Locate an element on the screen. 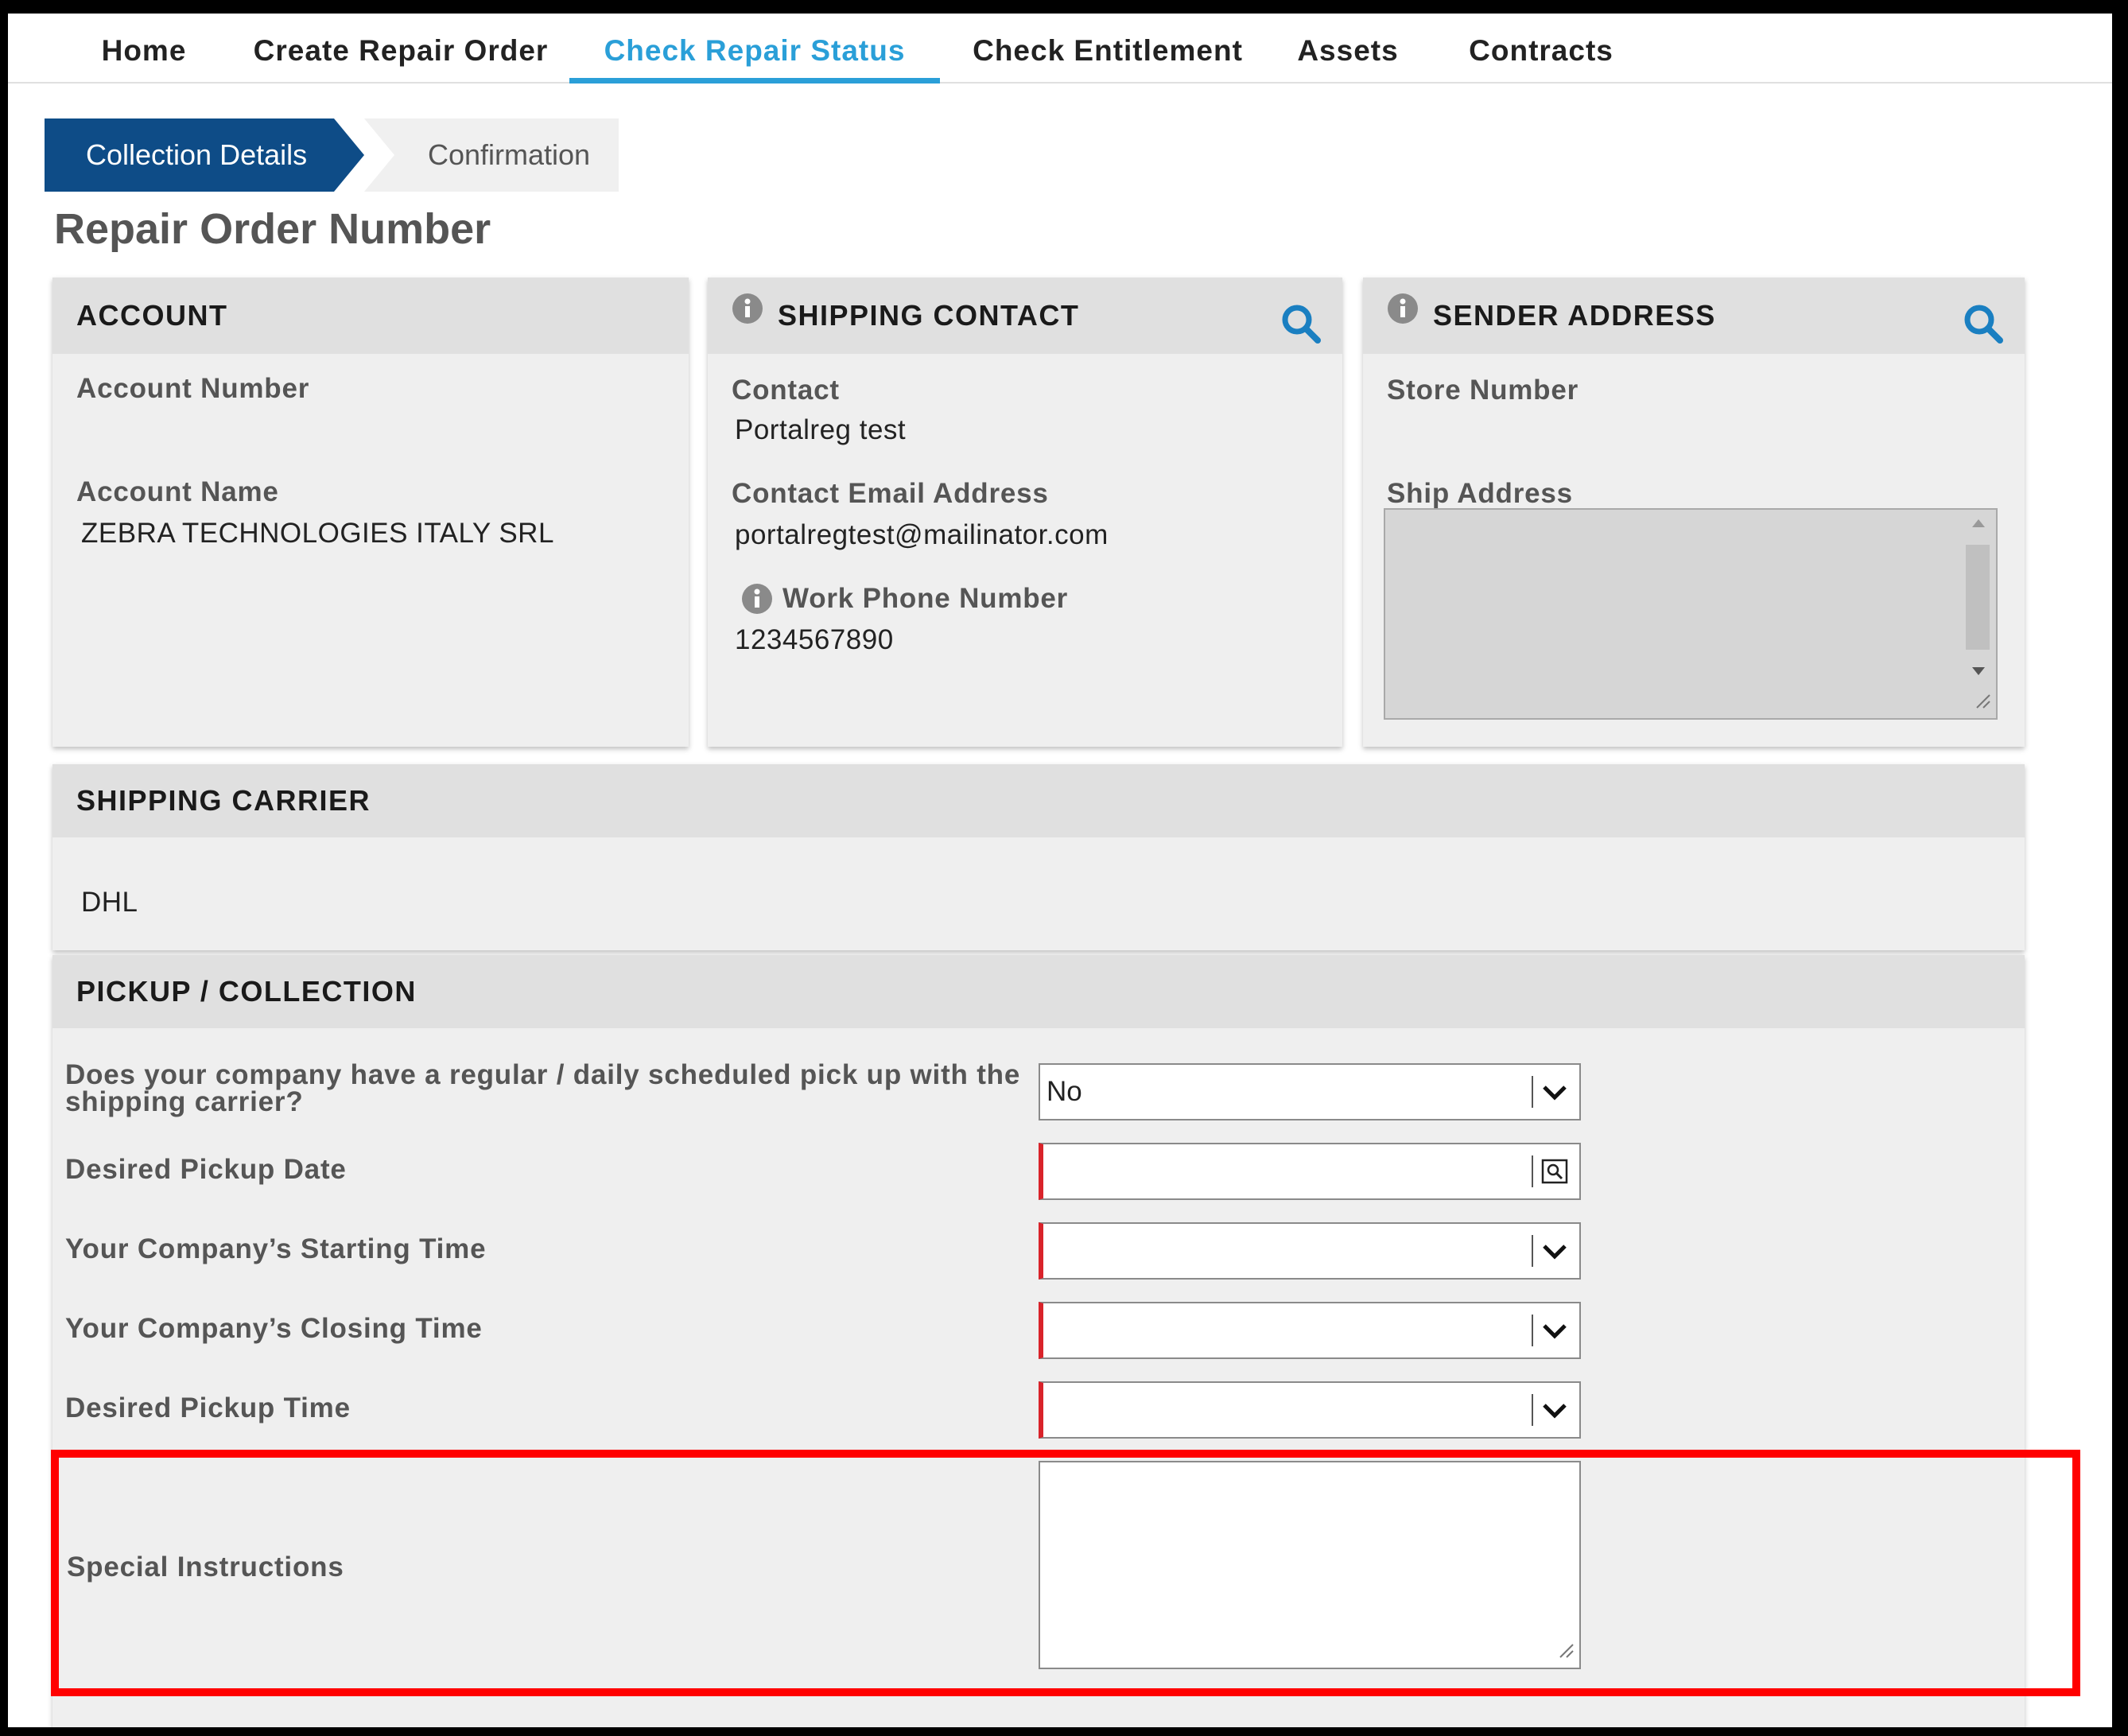  work-phone-value: 1234567890 is located at coordinates (814, 640).